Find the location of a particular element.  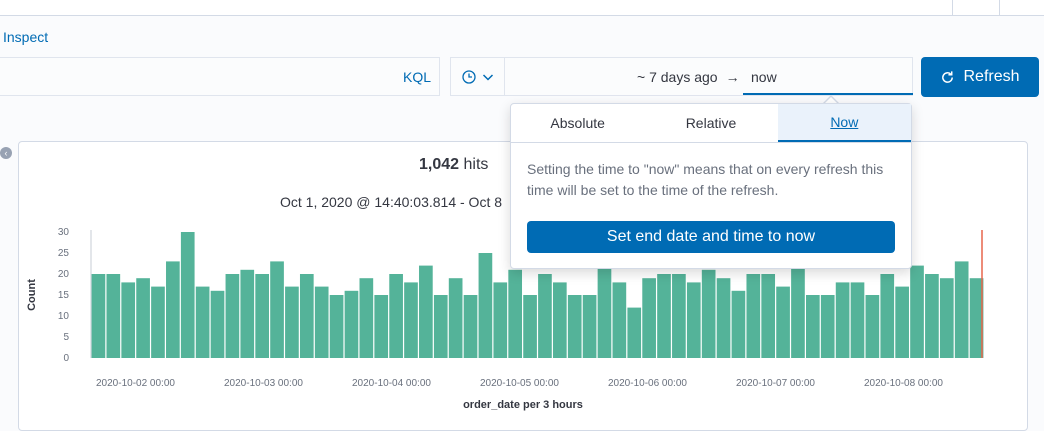

x-axis-title: order_date per 3 hours is located at coordinates (523, 405).